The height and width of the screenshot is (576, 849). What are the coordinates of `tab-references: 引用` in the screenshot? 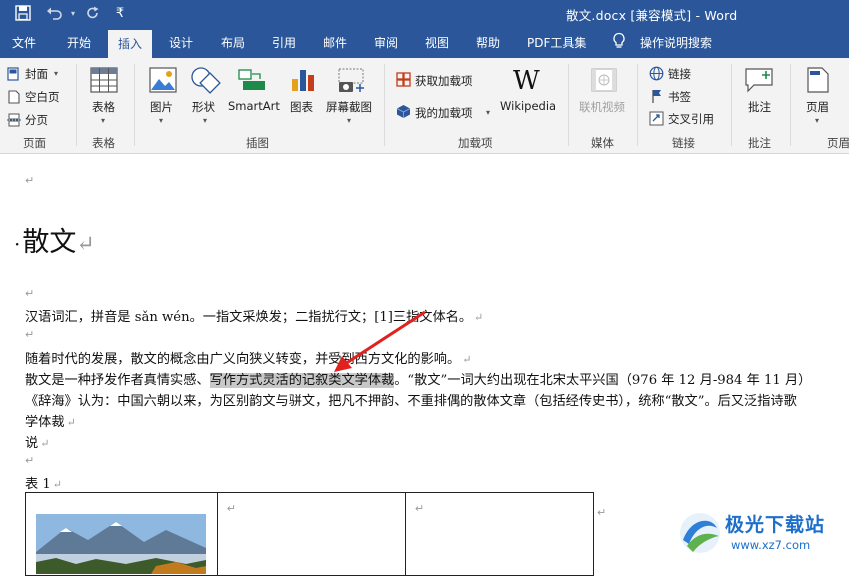 It's located at (284, 42).